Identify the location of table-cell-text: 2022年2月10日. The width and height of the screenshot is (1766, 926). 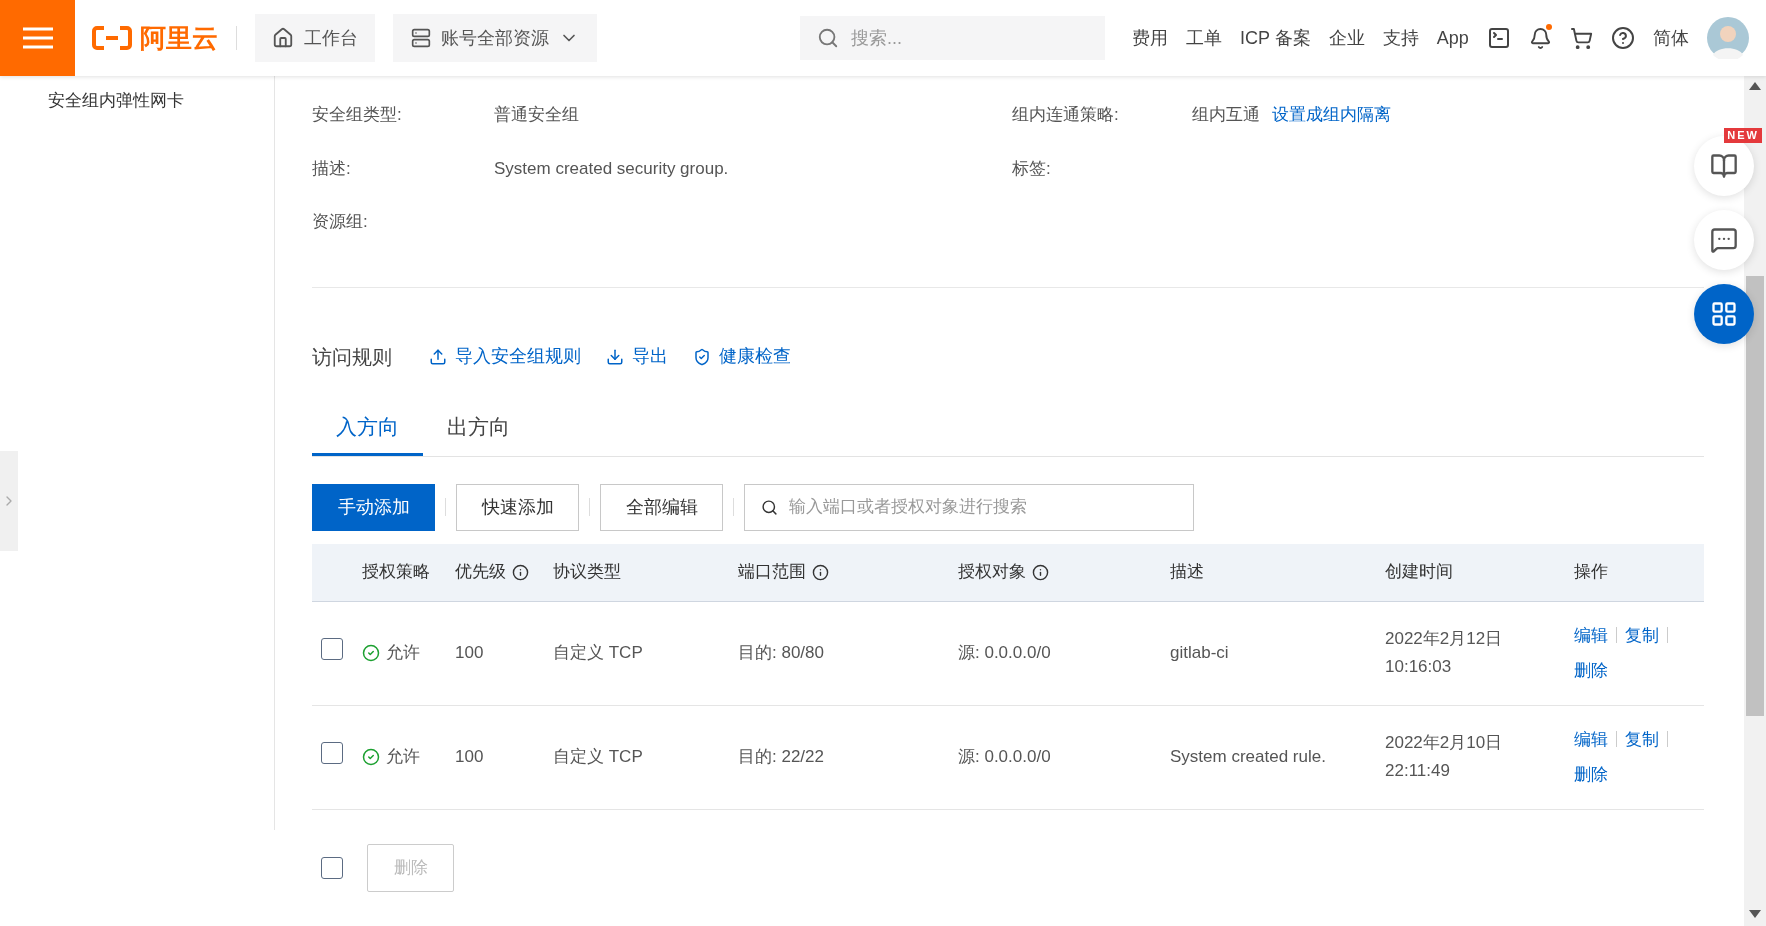
(1444, 743).